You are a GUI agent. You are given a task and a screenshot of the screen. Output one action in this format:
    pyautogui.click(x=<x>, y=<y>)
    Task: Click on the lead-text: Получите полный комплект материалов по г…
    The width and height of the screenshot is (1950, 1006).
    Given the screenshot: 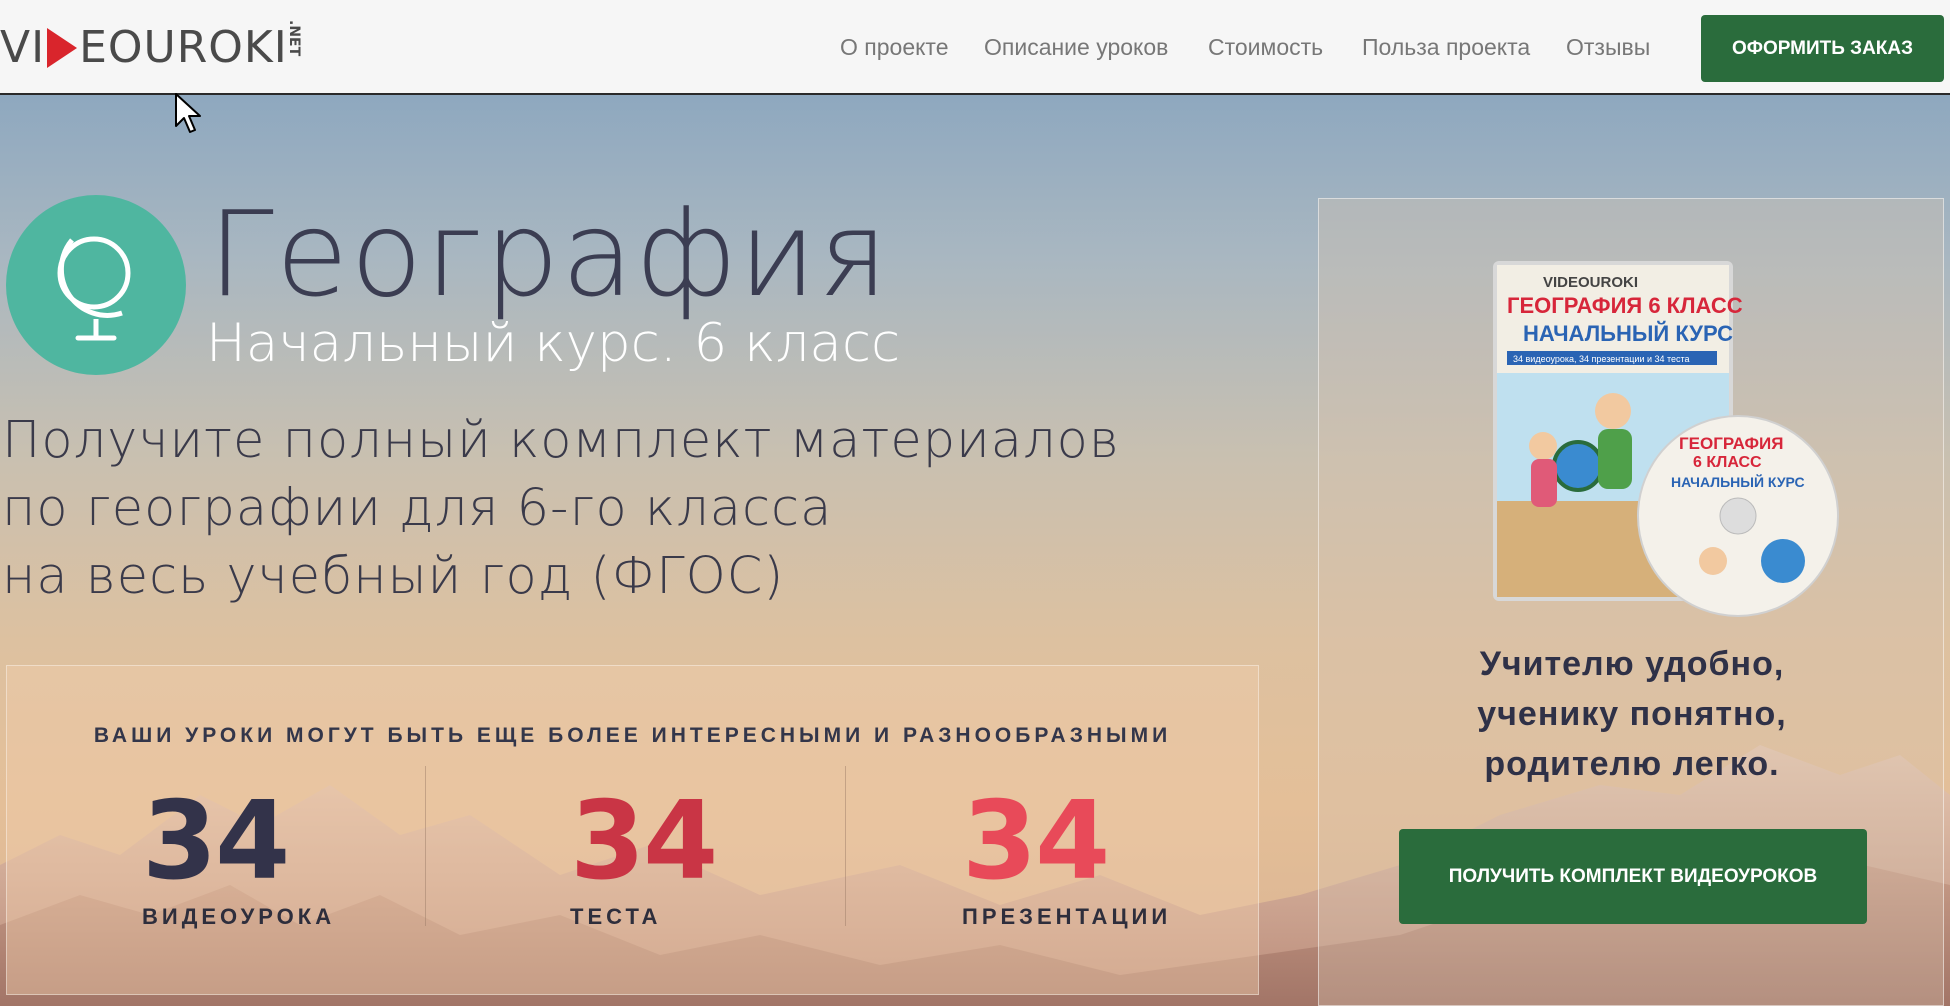 What is the action you would take?
    pyautogui.click(x=561, y=509)
    